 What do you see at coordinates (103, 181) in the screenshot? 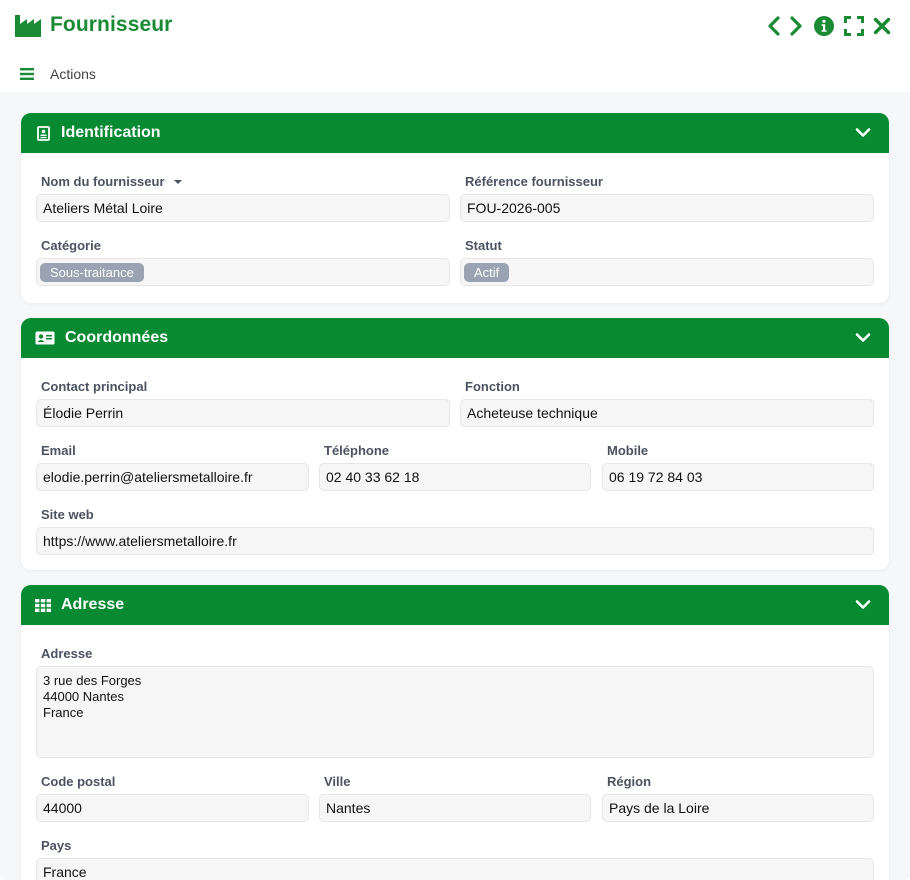
I see `supplier-name-label-text: Nom du fournisseur` at bounding box center [103, 181].